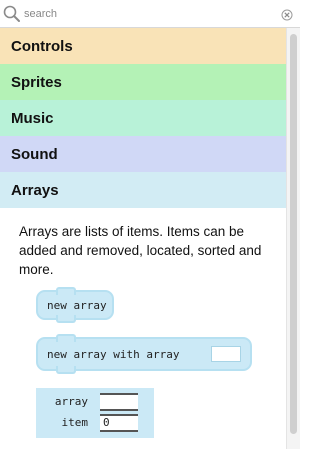 The width and height of the screenshot is (320, 449). I want to click on search-bar, so click(150, 14).